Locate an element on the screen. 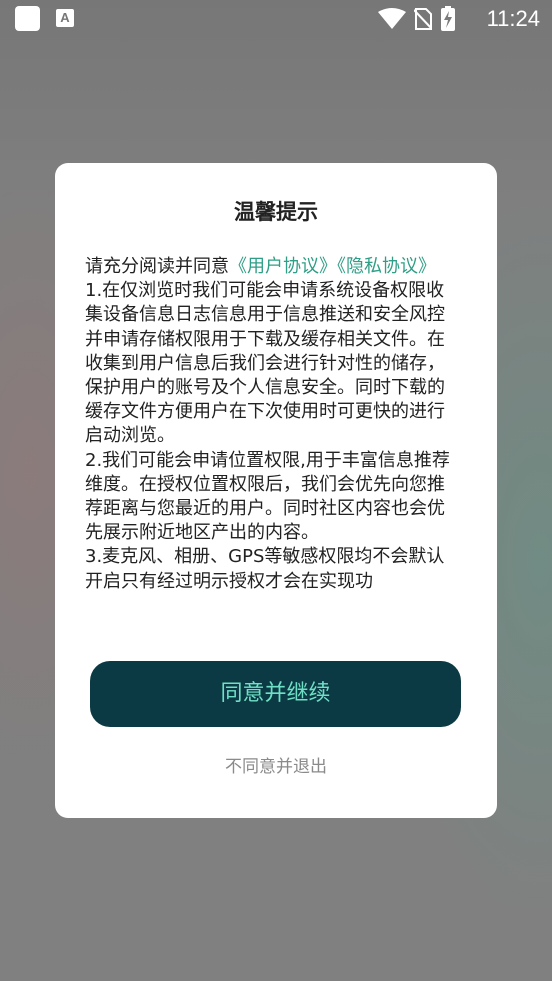 The height and width of the screenshot is (981, 552). clock: 11:24 is located at coordinates (513, 18).